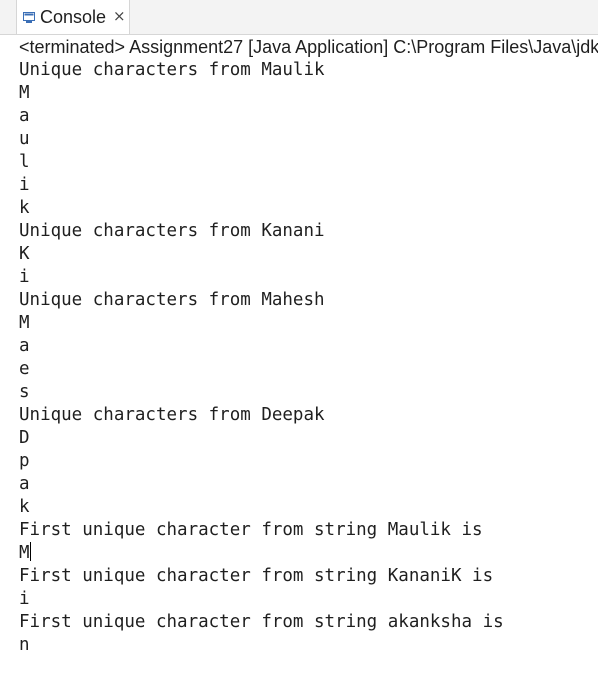  Describe the element at coordinates (24, 645) in the screenshot. I see `console-line: n` at that location.